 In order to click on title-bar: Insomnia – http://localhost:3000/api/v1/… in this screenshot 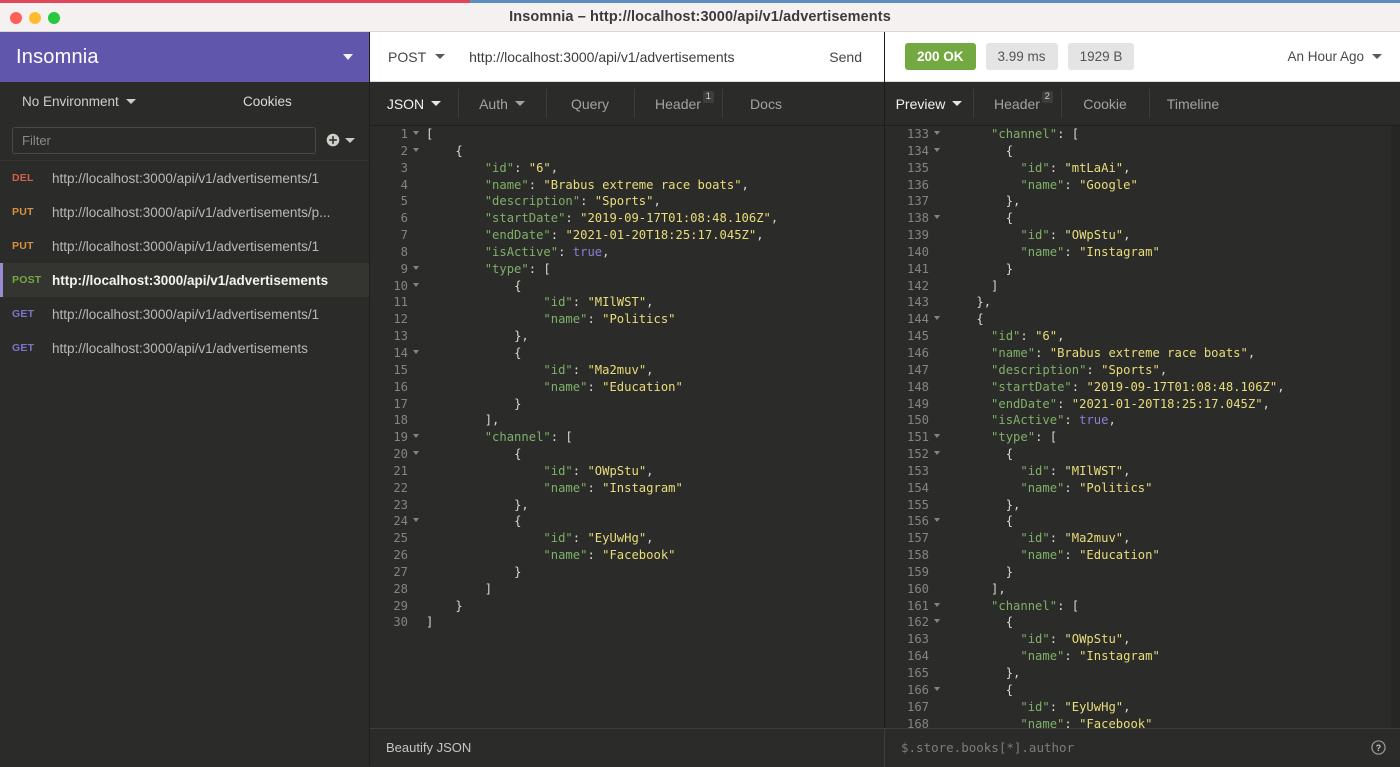, I will do `click(700, 17)`.